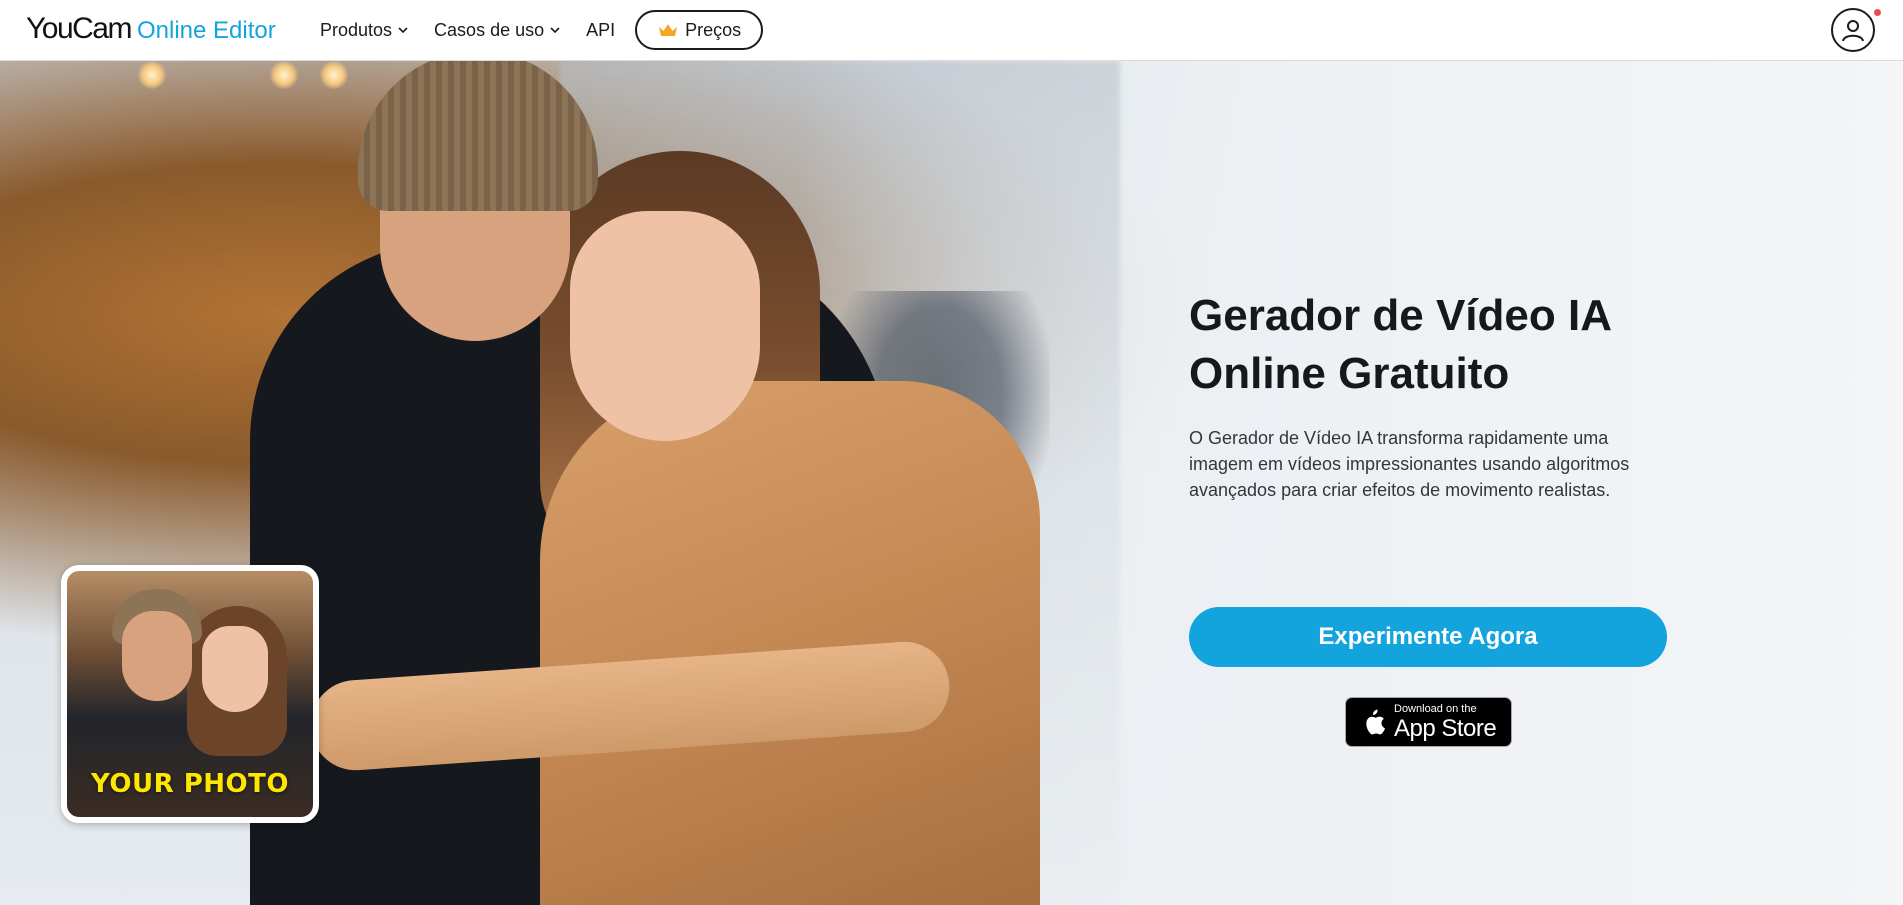 This screenshot has width=1903, height=905. I want to click on title-line-2: Online Gratuito, so click(1349, 373).